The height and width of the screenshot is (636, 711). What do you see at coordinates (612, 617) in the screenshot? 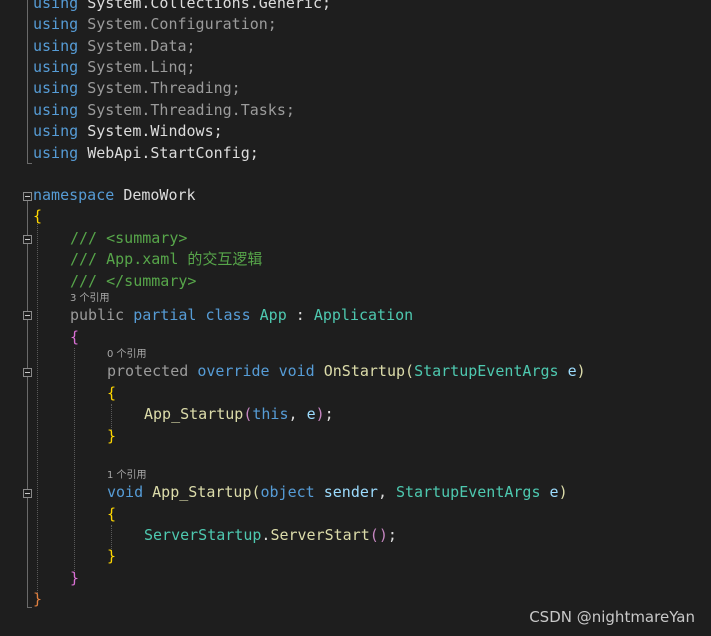
I see `watermark: CSDN @nightmareYan` at bounding box center [612, 617].